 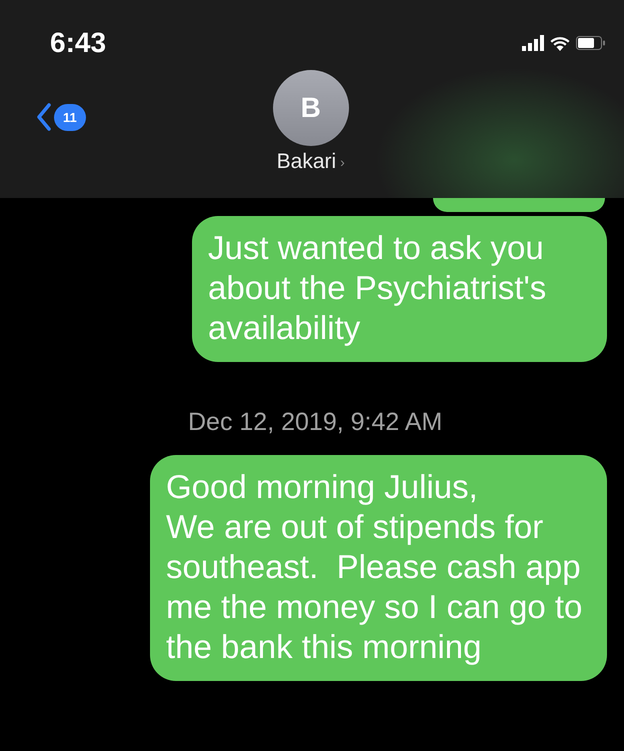 I want to click on chevron-right: ›, so click(x=342, y=162).